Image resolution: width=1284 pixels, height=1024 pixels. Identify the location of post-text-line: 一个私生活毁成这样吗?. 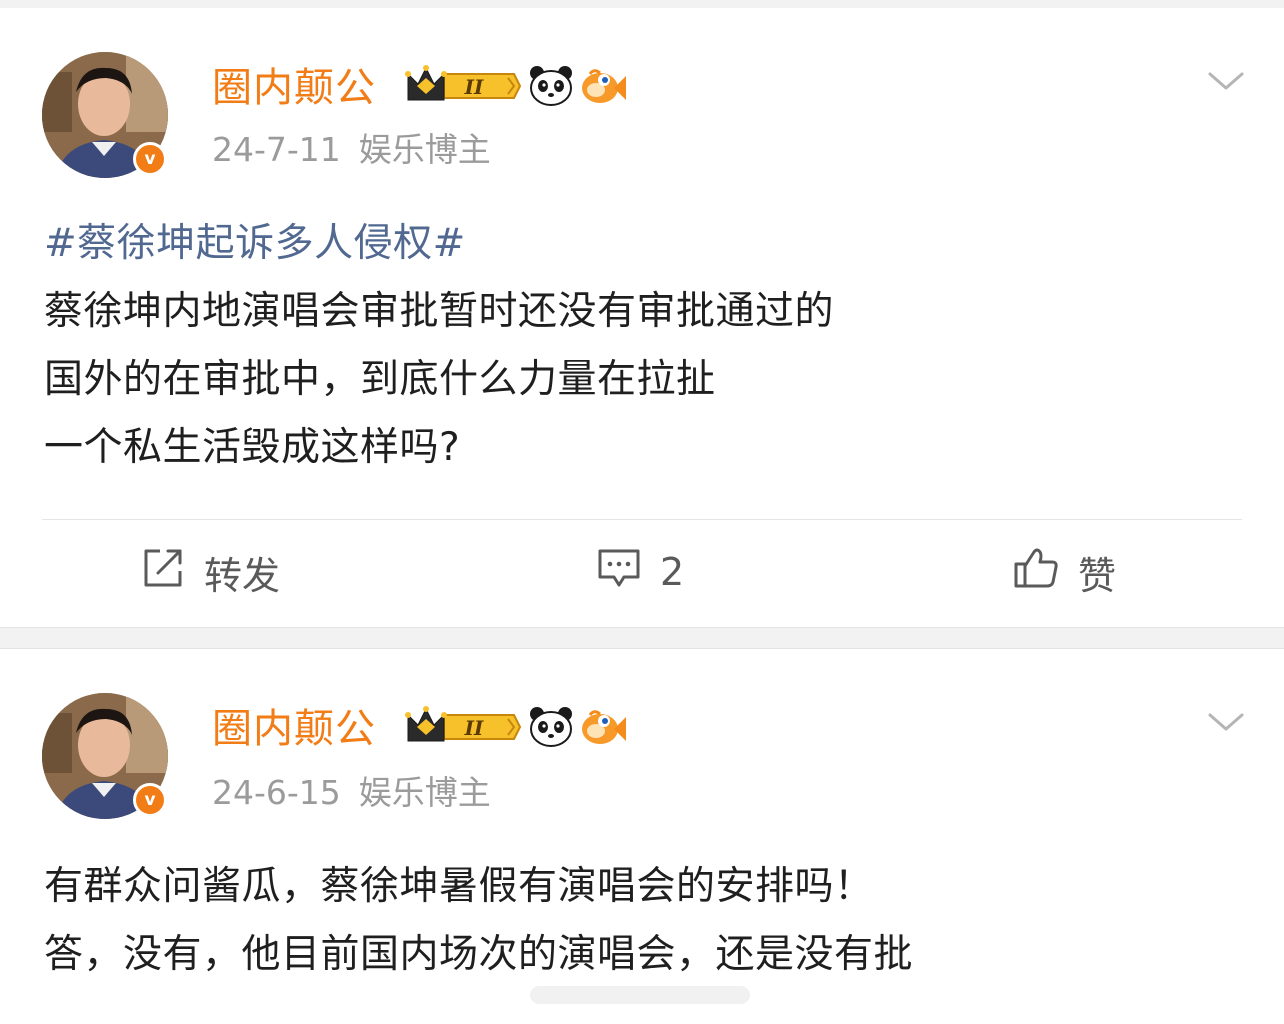
(252, 447).